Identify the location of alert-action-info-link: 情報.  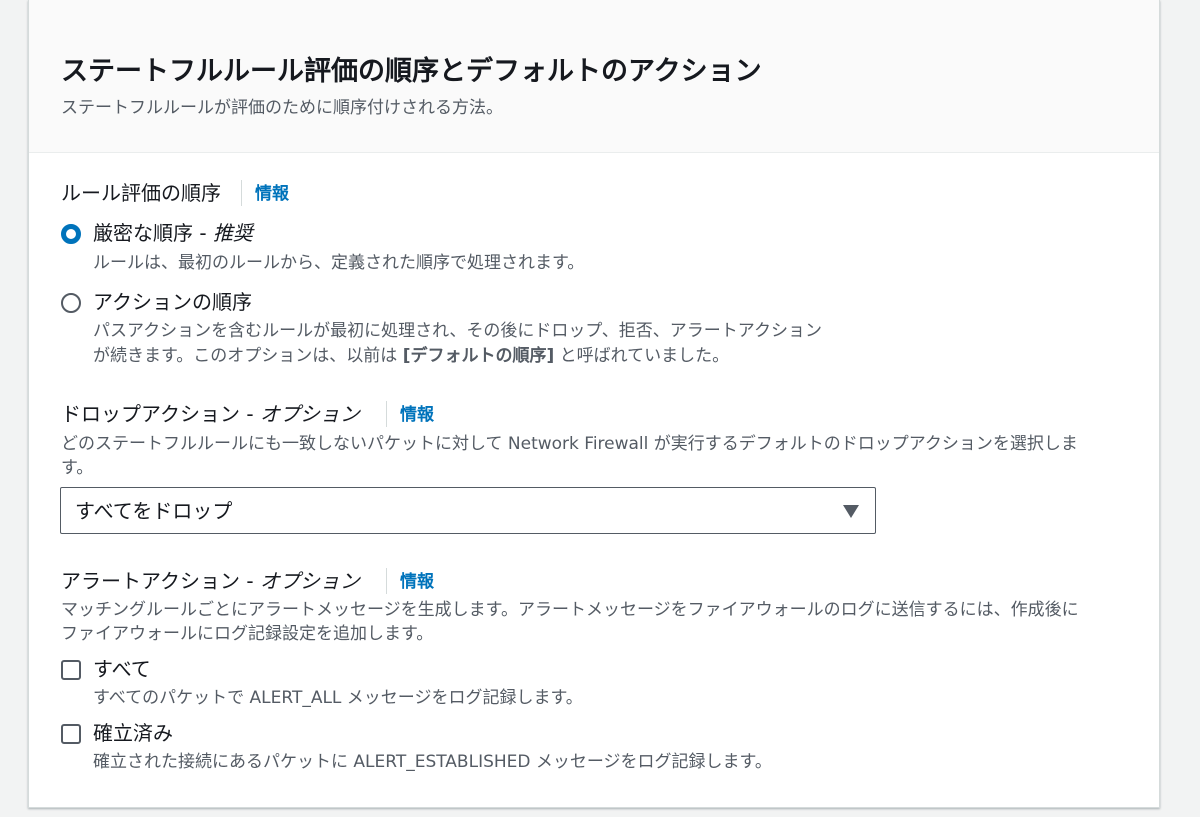
(417, 582).